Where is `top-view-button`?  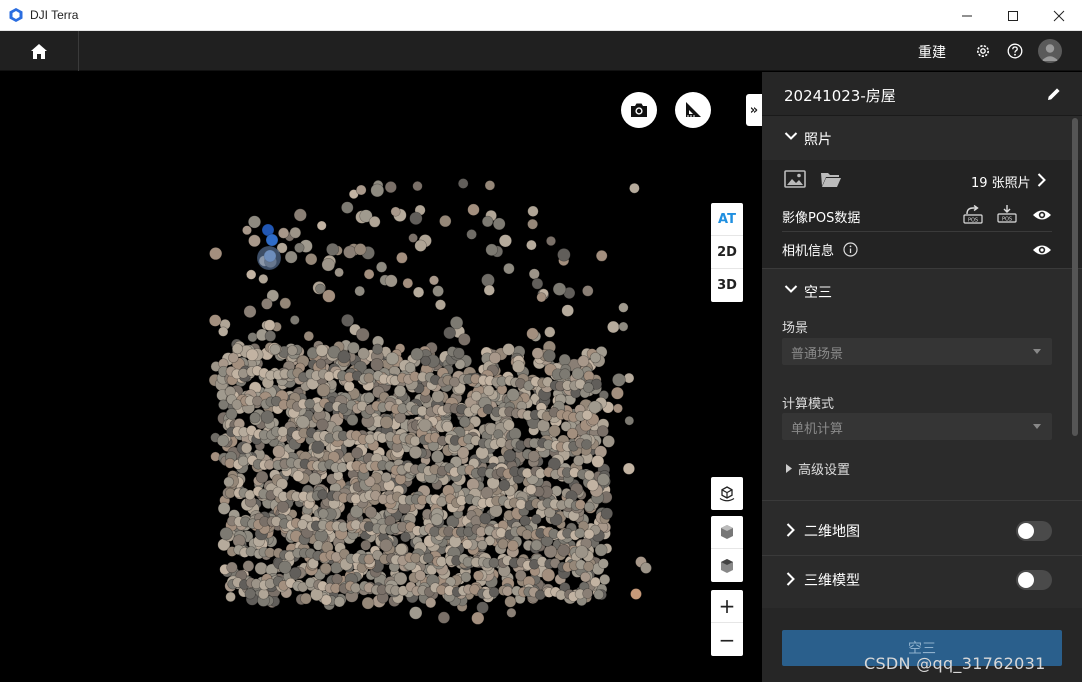 top-view-button is located at coordinates (727, 565).